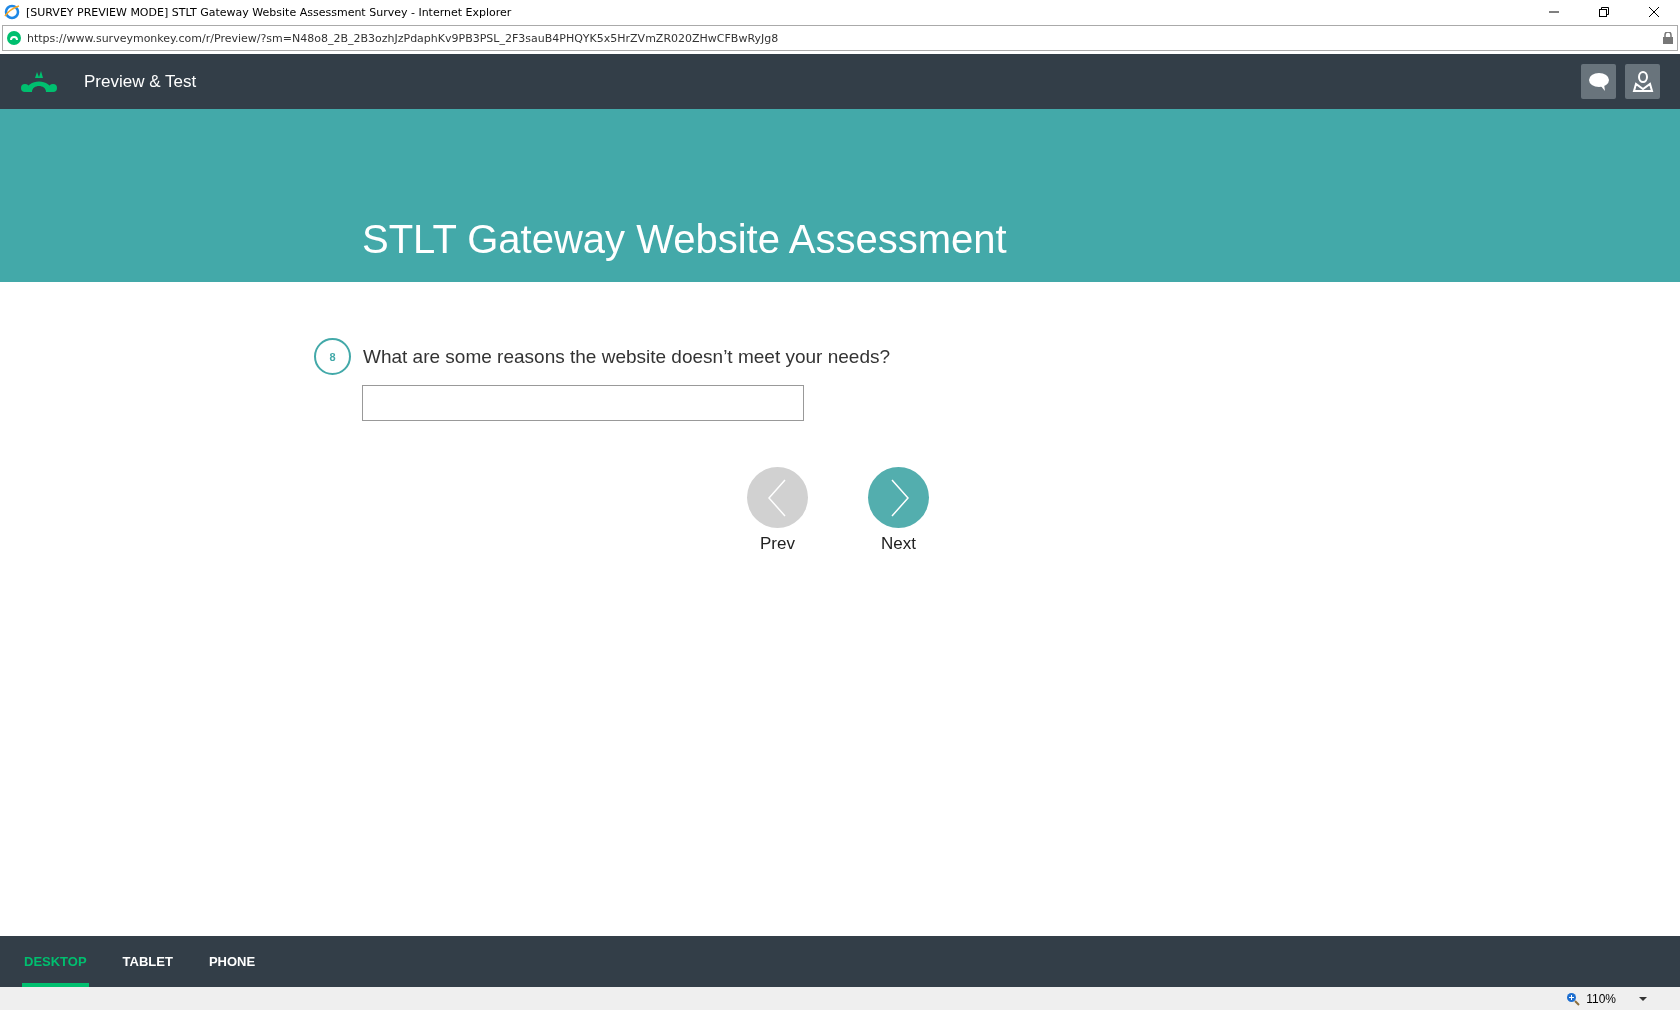  What do you see at coordinates (232, 961) in the screenshot?
I see `device-tab: PHONE` at bounding box center [232, 961].